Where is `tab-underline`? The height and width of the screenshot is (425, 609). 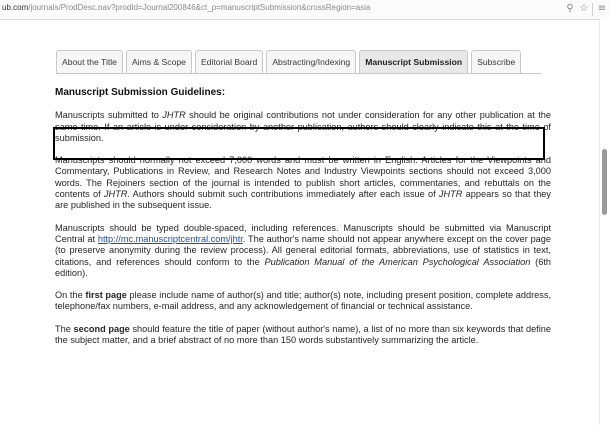
tab-underline is located at coordinates (299, 73).